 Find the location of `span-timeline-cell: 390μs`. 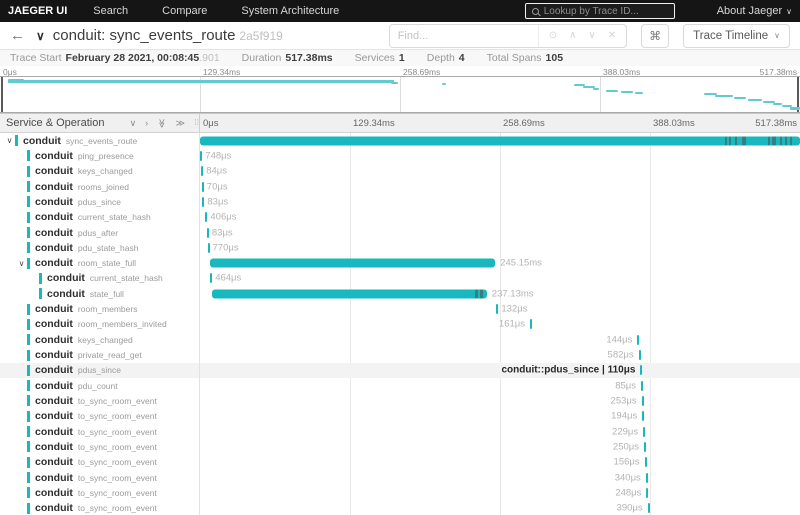

span-timeline-cell: 390μs is located at coordinates (500, 508).